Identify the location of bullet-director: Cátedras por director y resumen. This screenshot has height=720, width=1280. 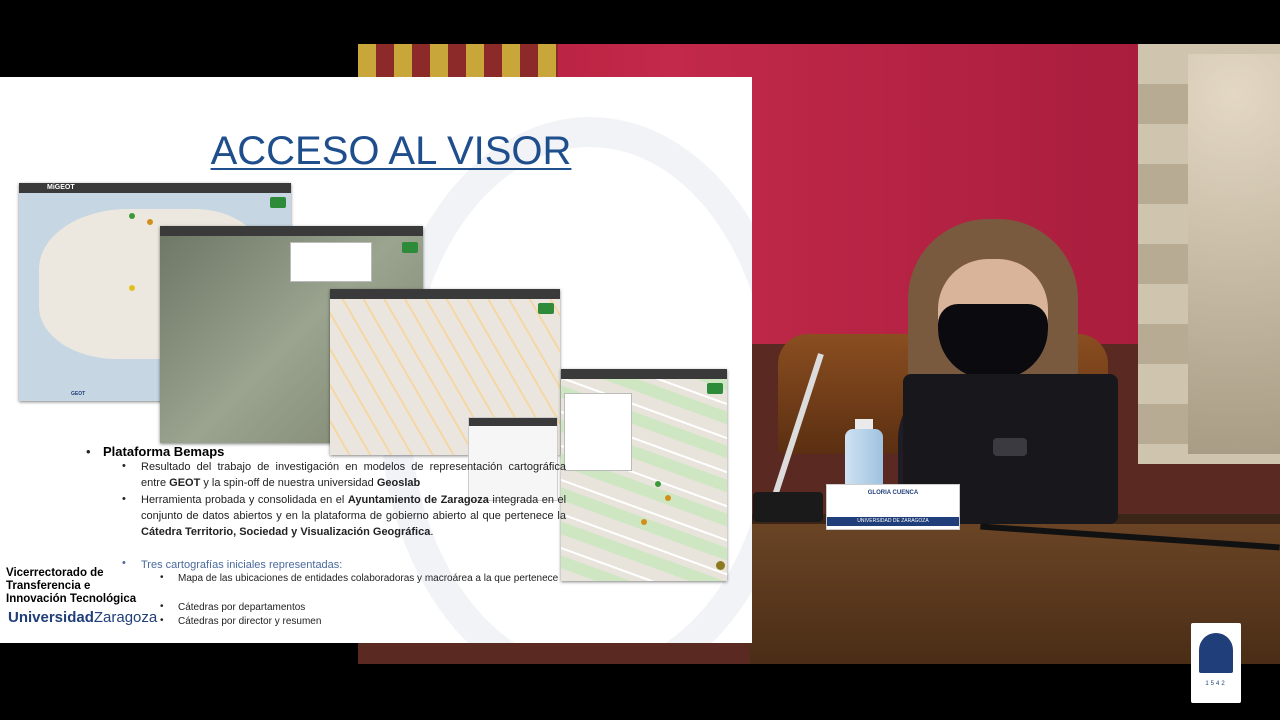
(250, 621).